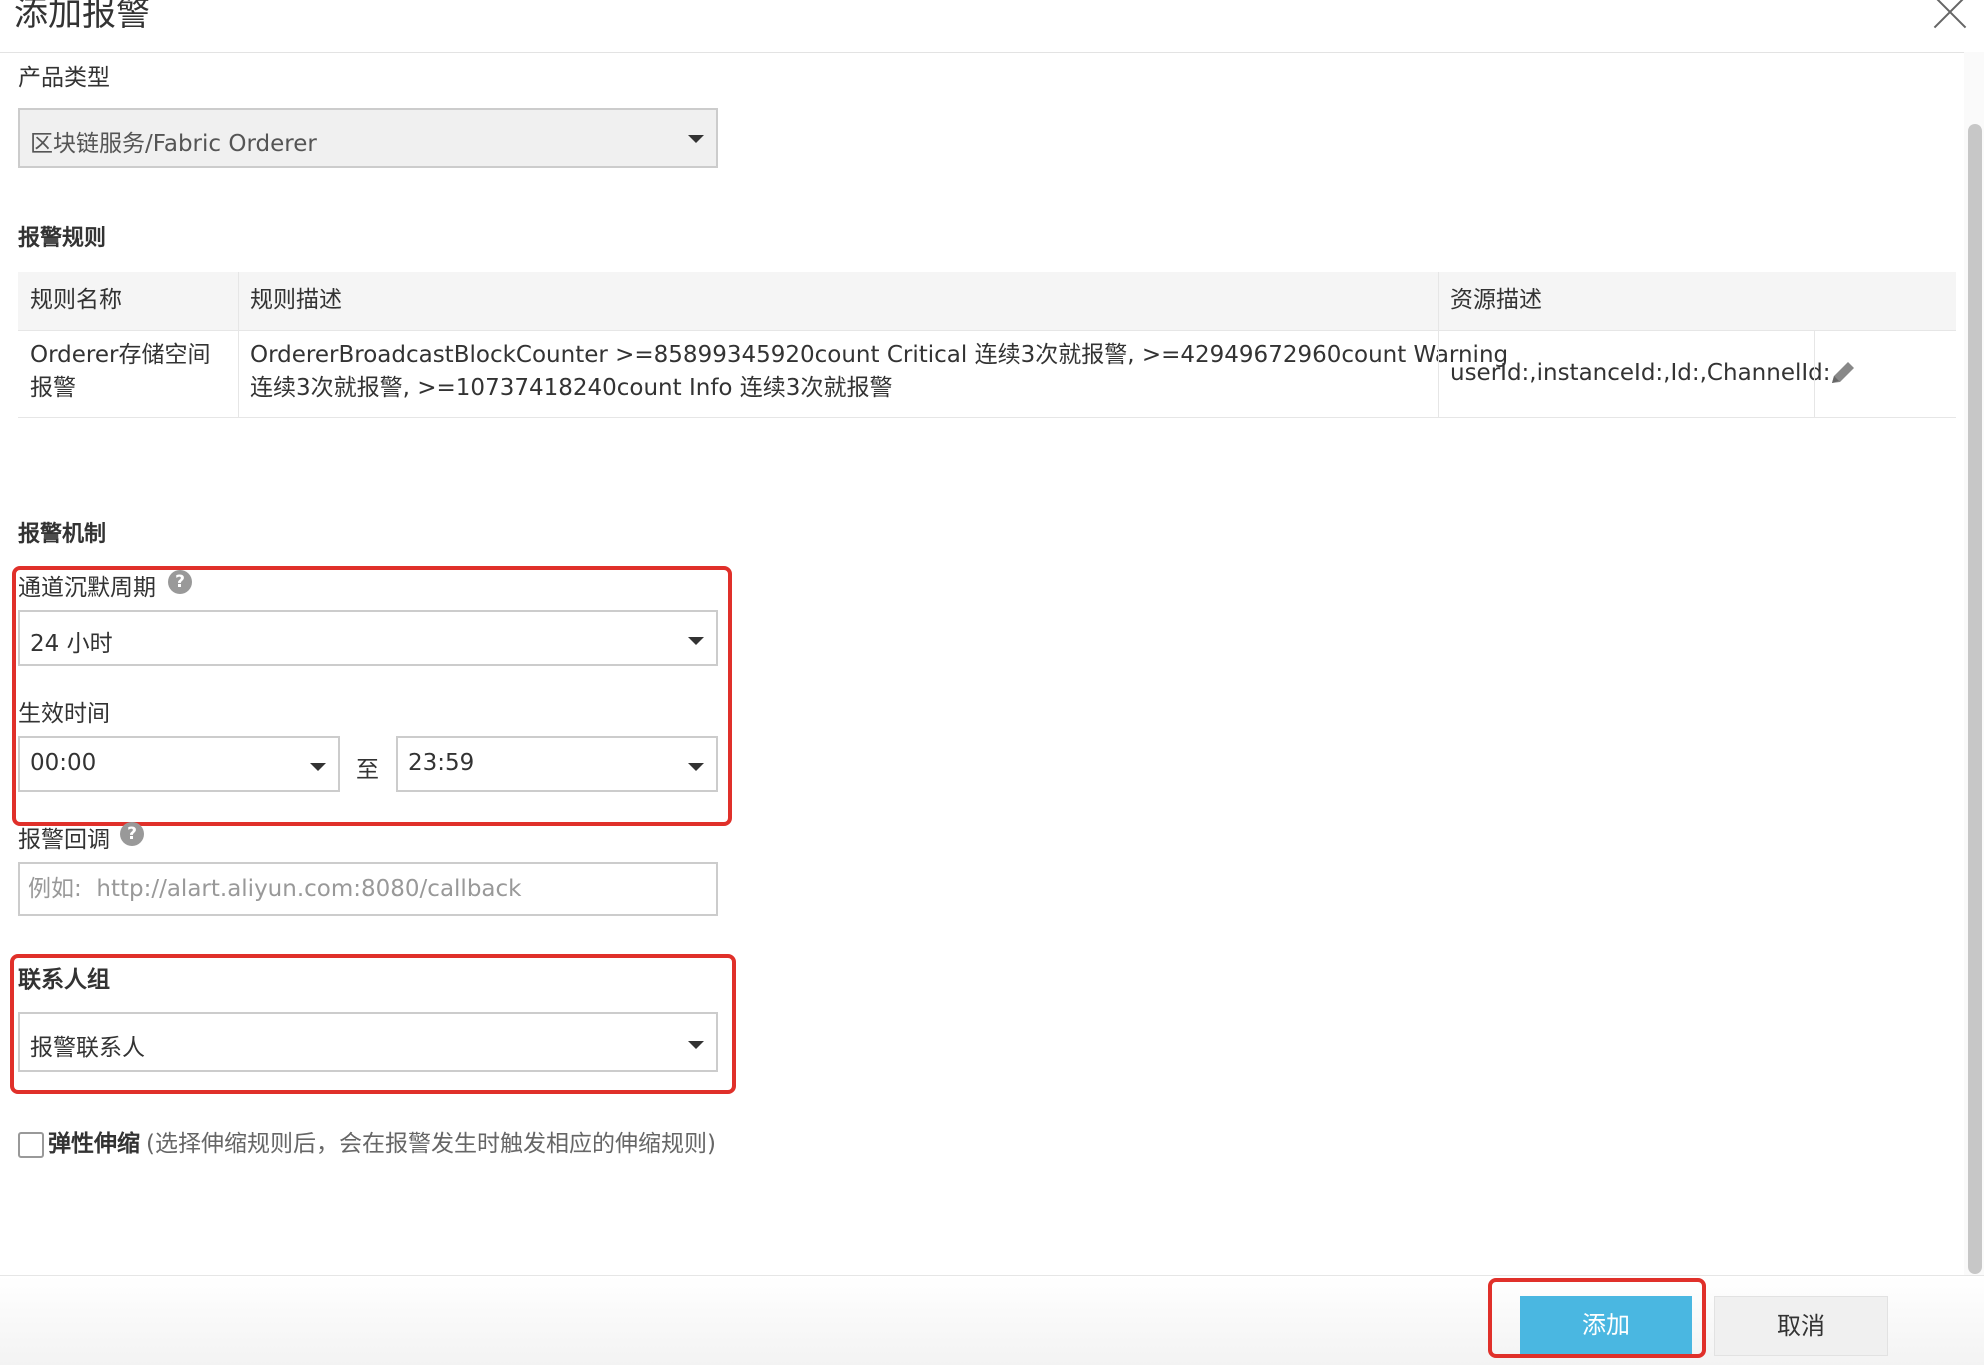  I want to click on contact-group-label: 联系人组, so click(64, 980).